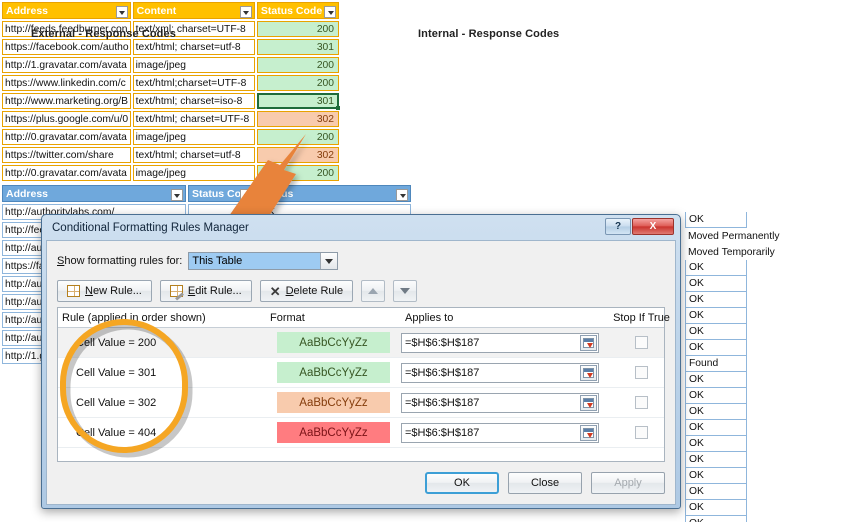  I want to click on internal-cell-status: Moved Temporarily, so click(758, 252).